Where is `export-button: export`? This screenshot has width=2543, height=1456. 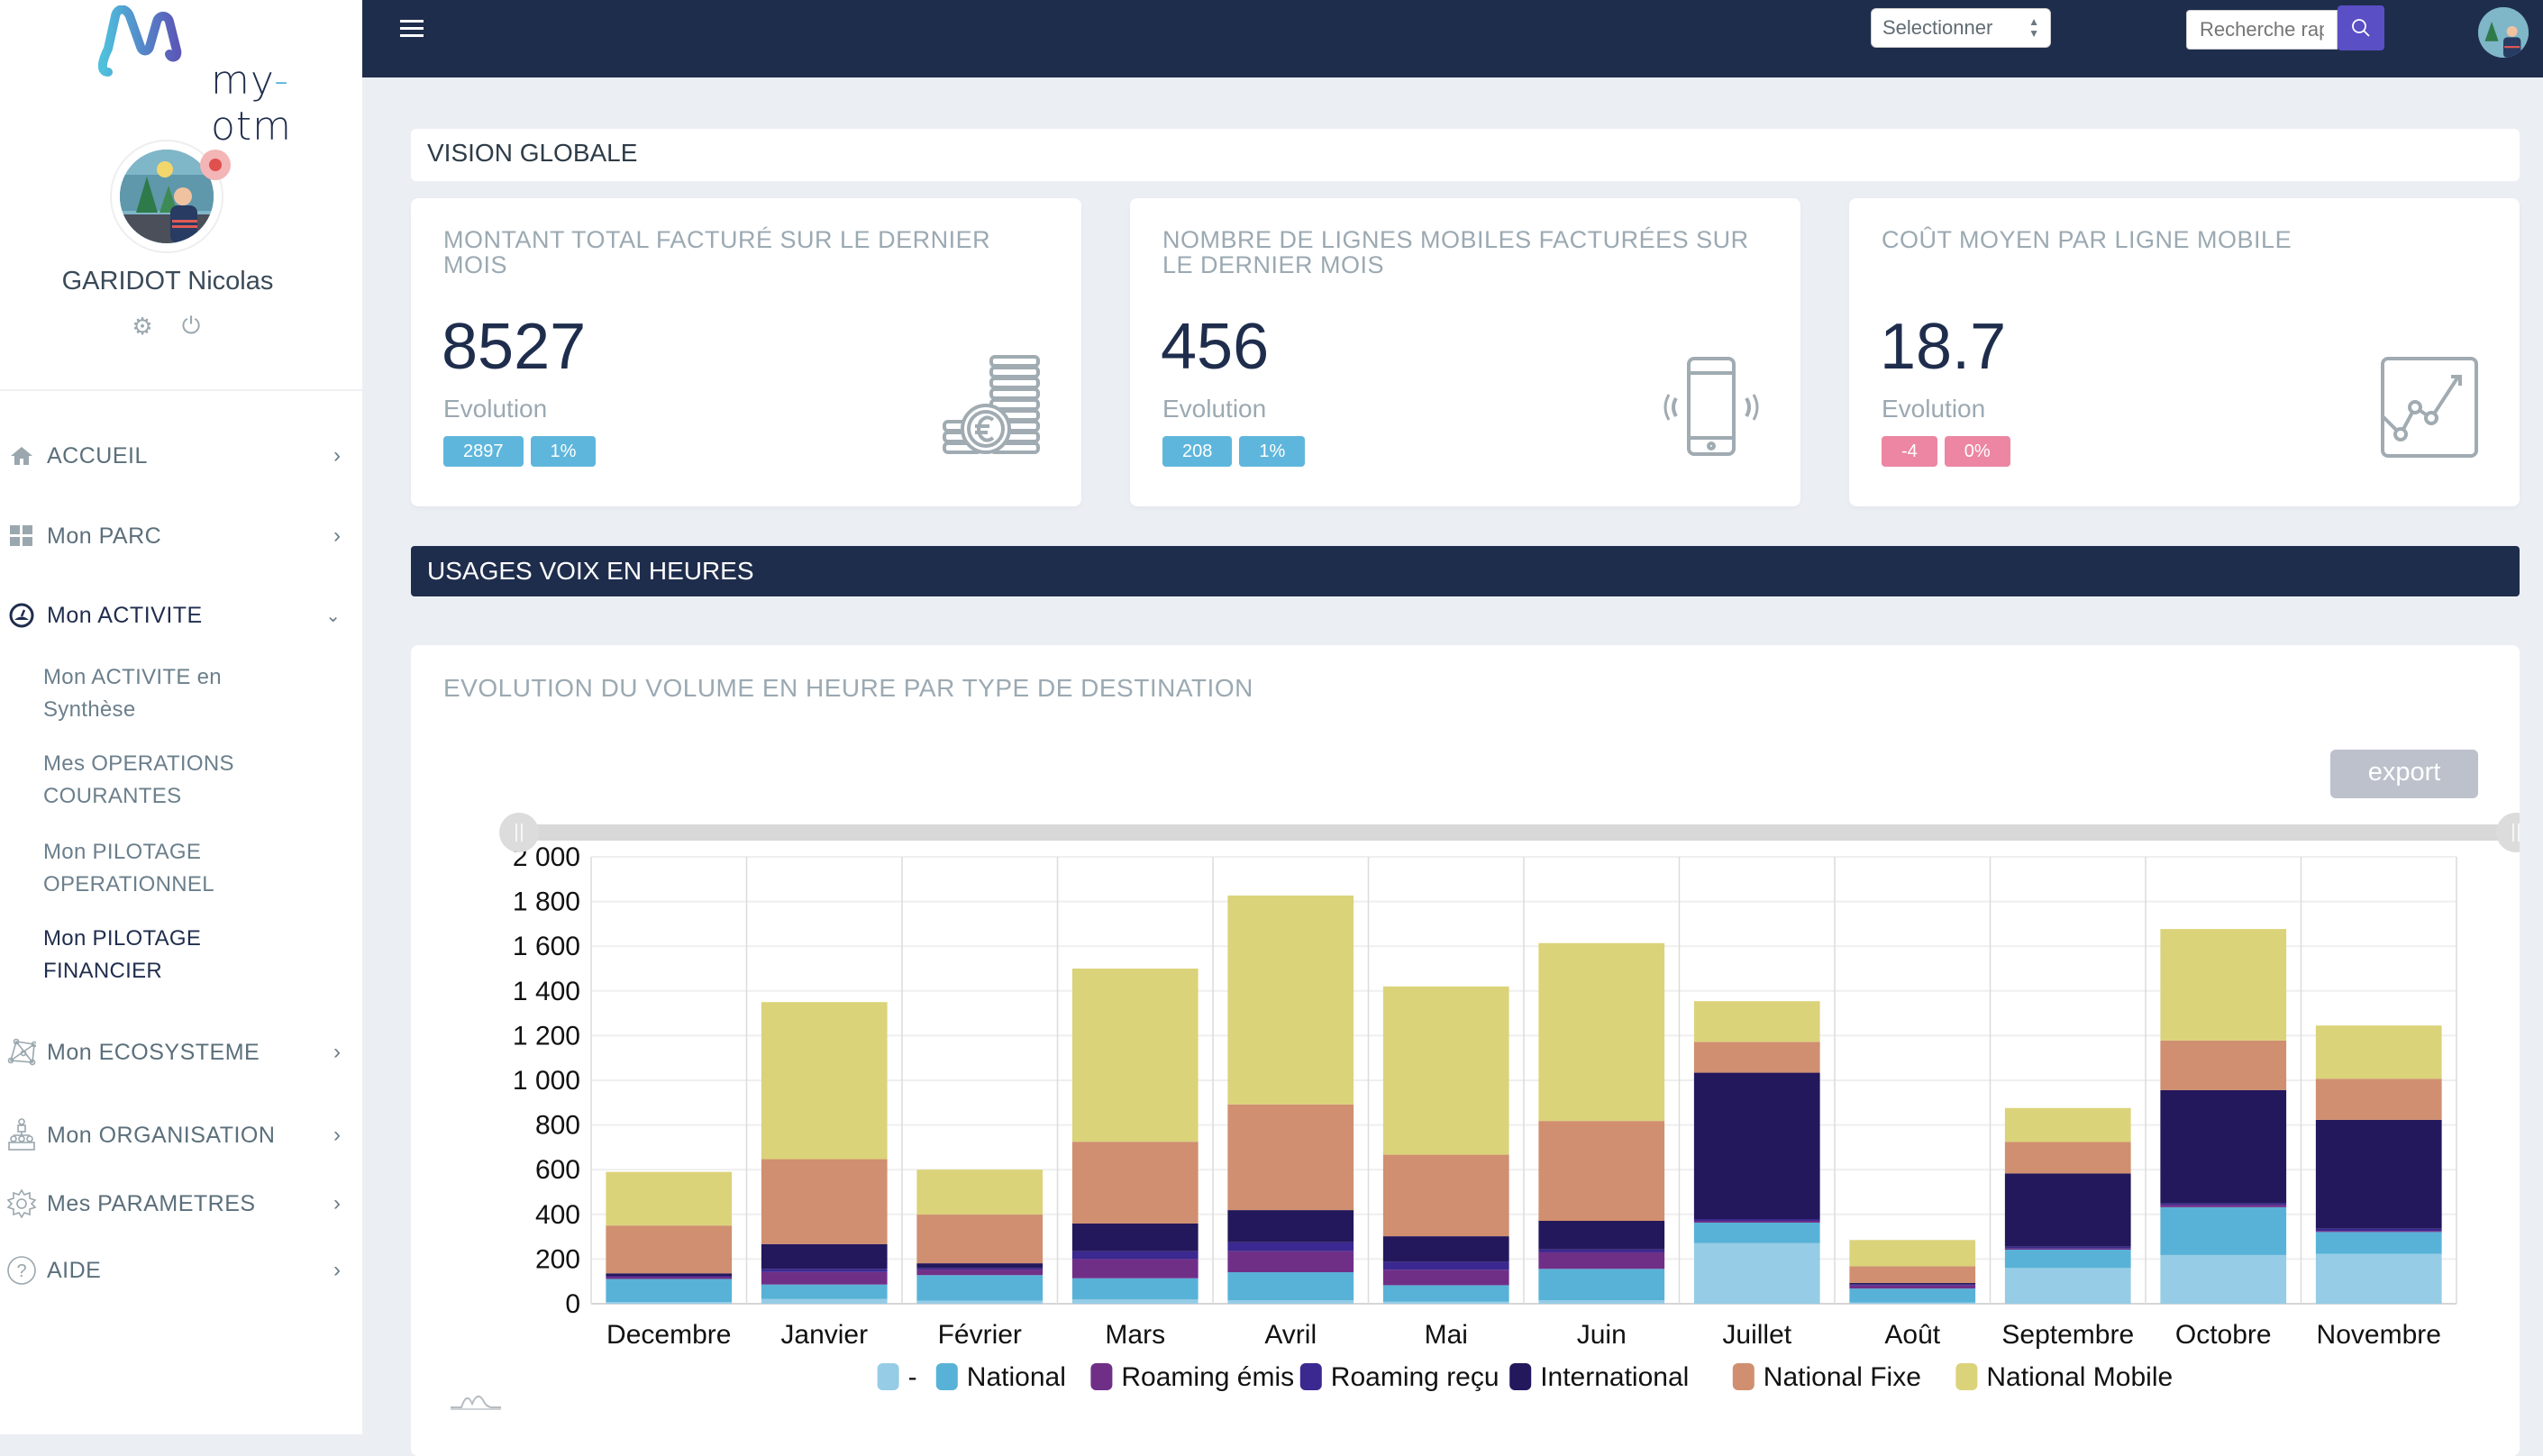 export-button: export is located at coordinates (2404, 774).